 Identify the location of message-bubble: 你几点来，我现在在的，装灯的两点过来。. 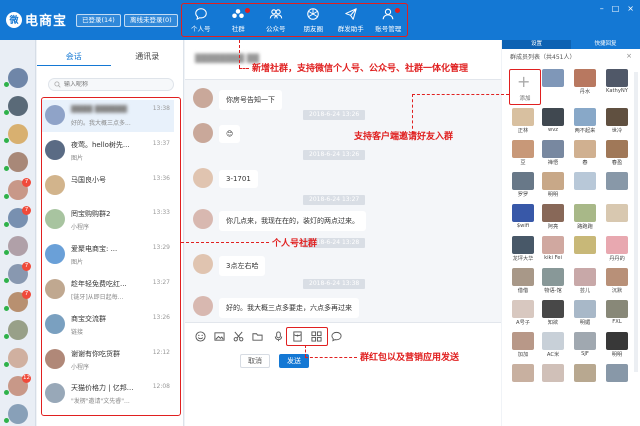
(292, 221).